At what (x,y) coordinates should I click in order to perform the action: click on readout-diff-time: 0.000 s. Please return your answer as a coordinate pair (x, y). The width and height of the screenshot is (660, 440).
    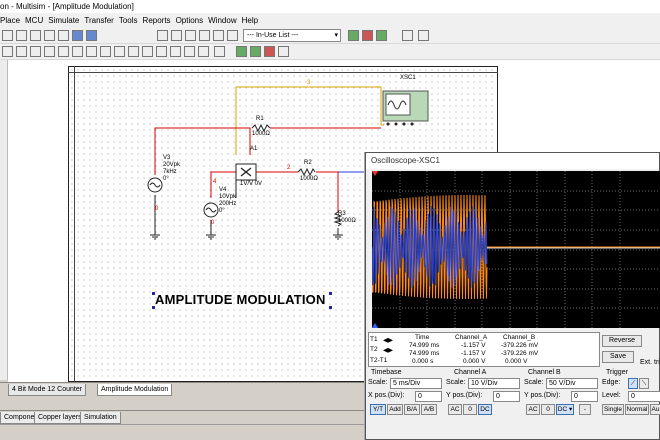
    Looking at the image, I should click on (423, 361).